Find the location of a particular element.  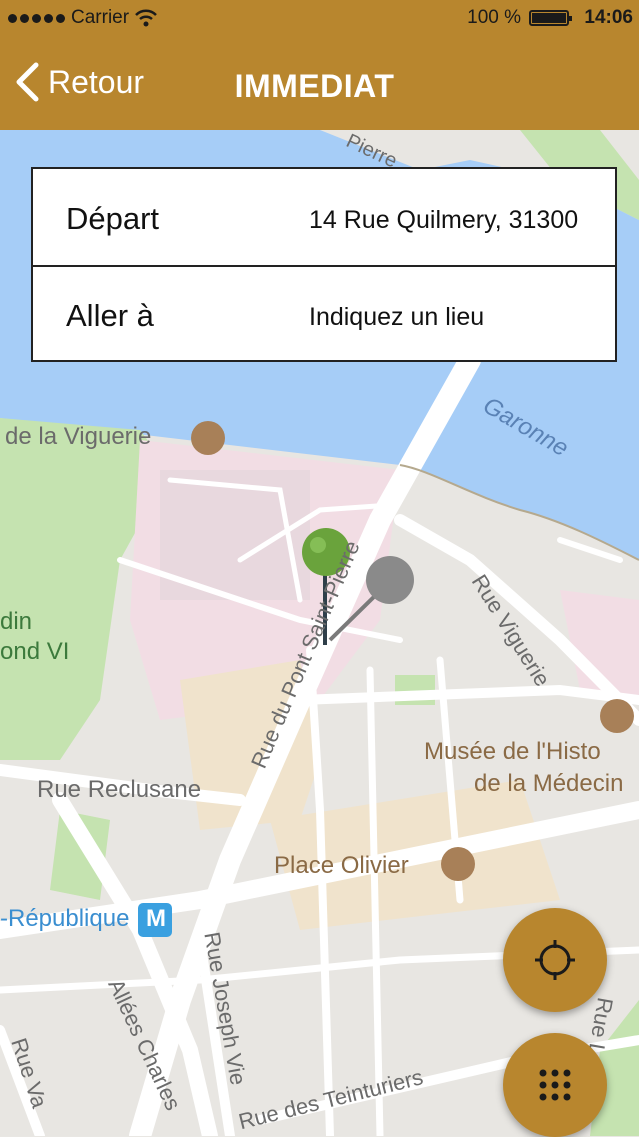

battery-icon is located at coordinates (550, 18).